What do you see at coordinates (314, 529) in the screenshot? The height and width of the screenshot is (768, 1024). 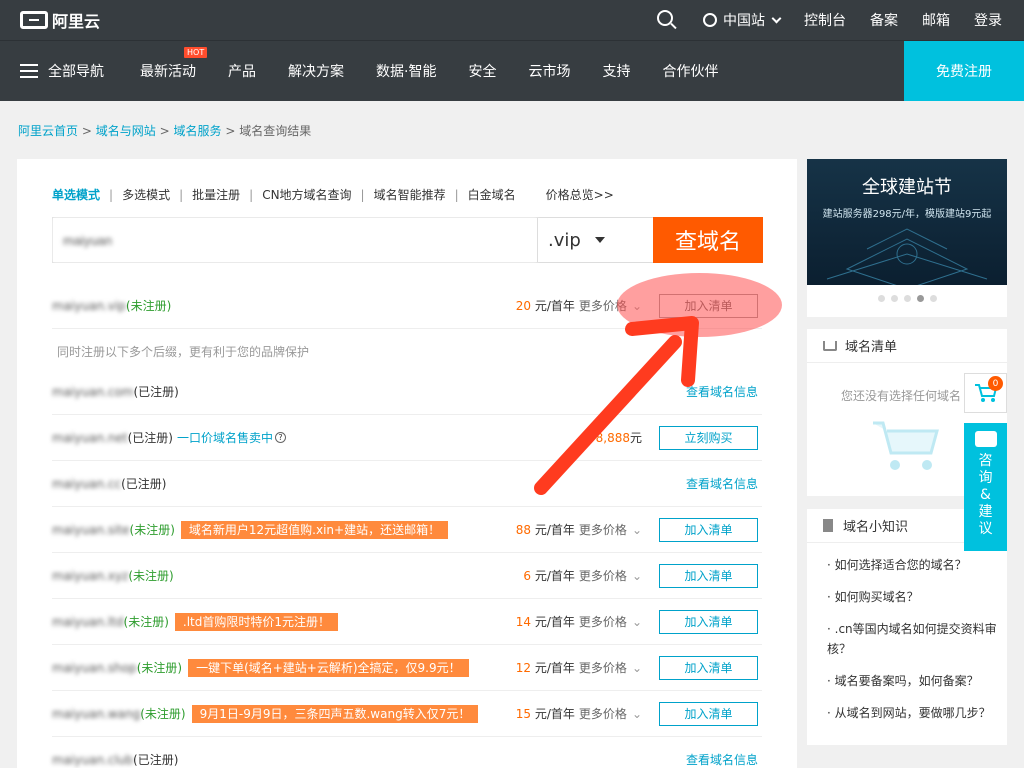 I see `promo-tag: 域名新用户12元超值购.xin+建站，还送邮箱！` at bounding box center [314, 529].